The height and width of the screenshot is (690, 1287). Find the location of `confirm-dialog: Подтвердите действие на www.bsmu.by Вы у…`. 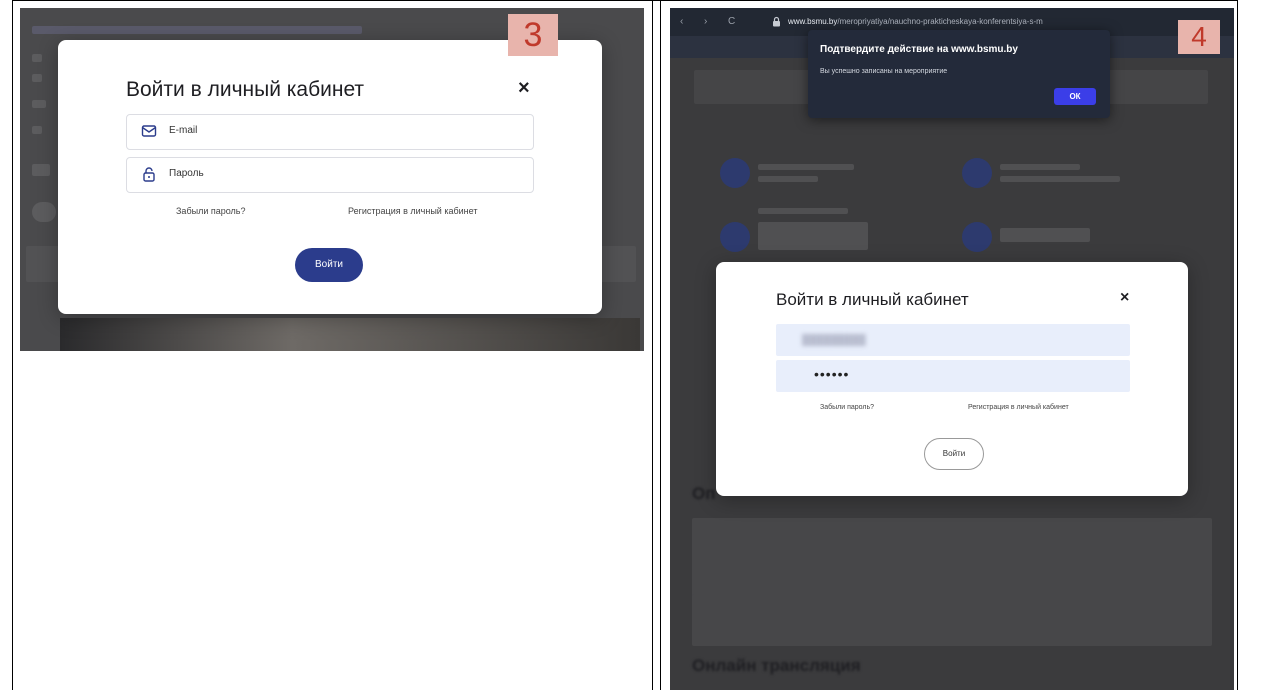

confirm-dialog: Подтвердите действие на www.bsmu.by Вы у… is located at coordinates (959, 74).